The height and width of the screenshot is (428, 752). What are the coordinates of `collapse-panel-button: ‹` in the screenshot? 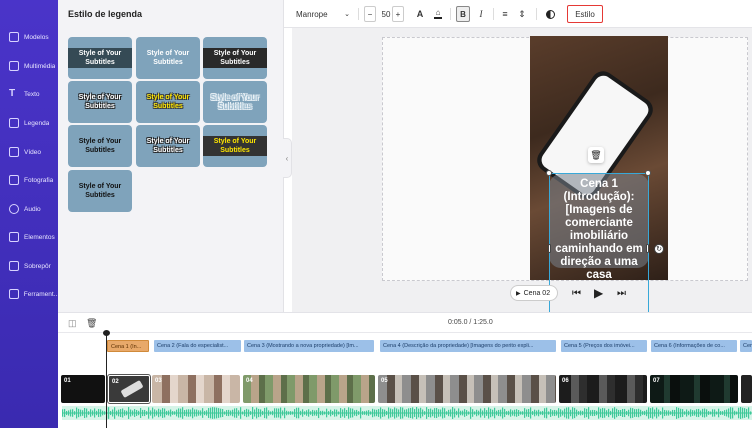 It's located at (287, 158).